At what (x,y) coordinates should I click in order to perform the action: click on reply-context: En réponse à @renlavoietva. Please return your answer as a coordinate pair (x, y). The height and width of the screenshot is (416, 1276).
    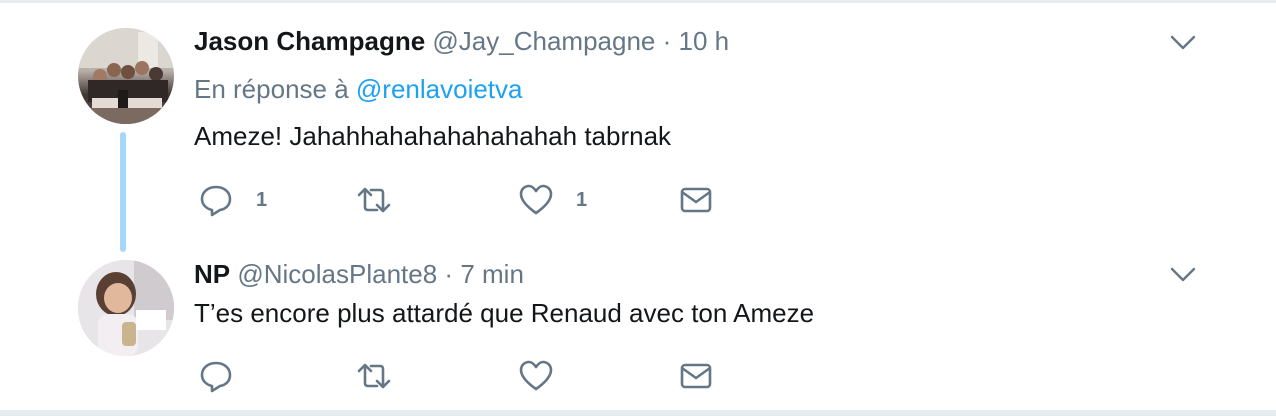
    Looking at the image, I should click on (358, 89).